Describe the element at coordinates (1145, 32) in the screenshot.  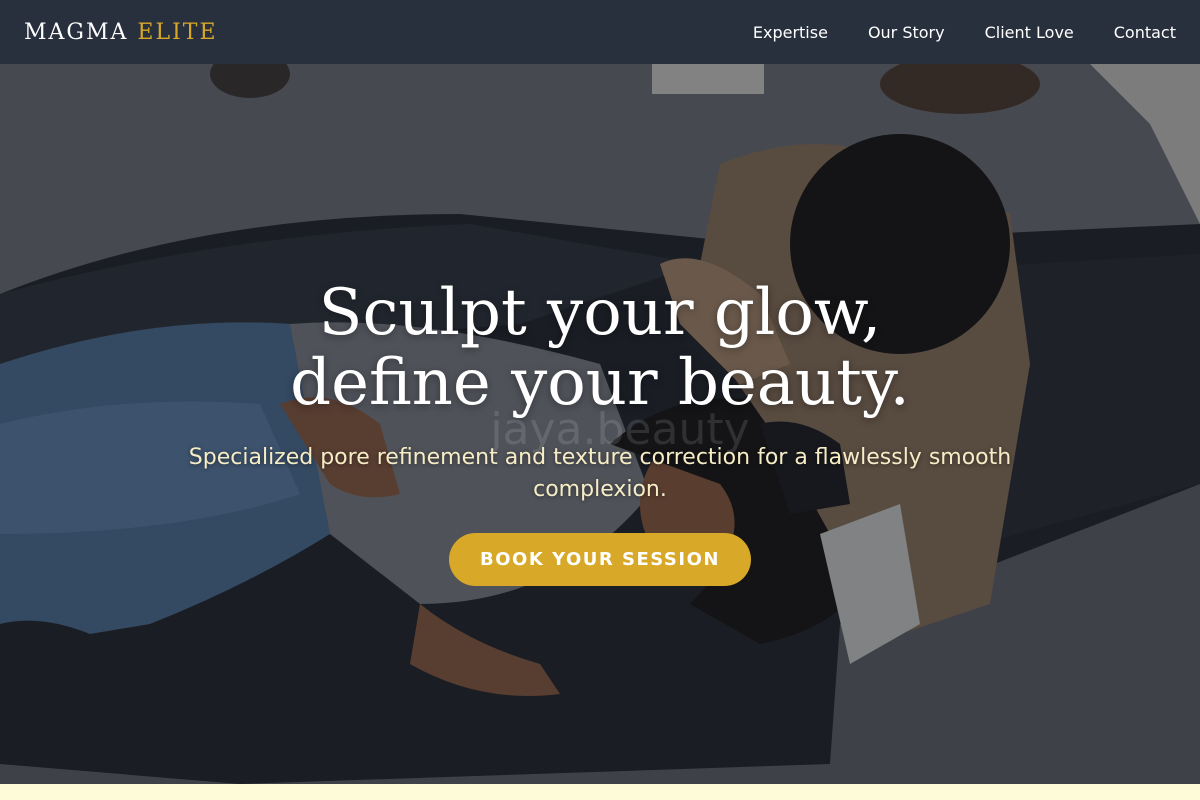
I see `nav-link-contact: Contact` at that location.